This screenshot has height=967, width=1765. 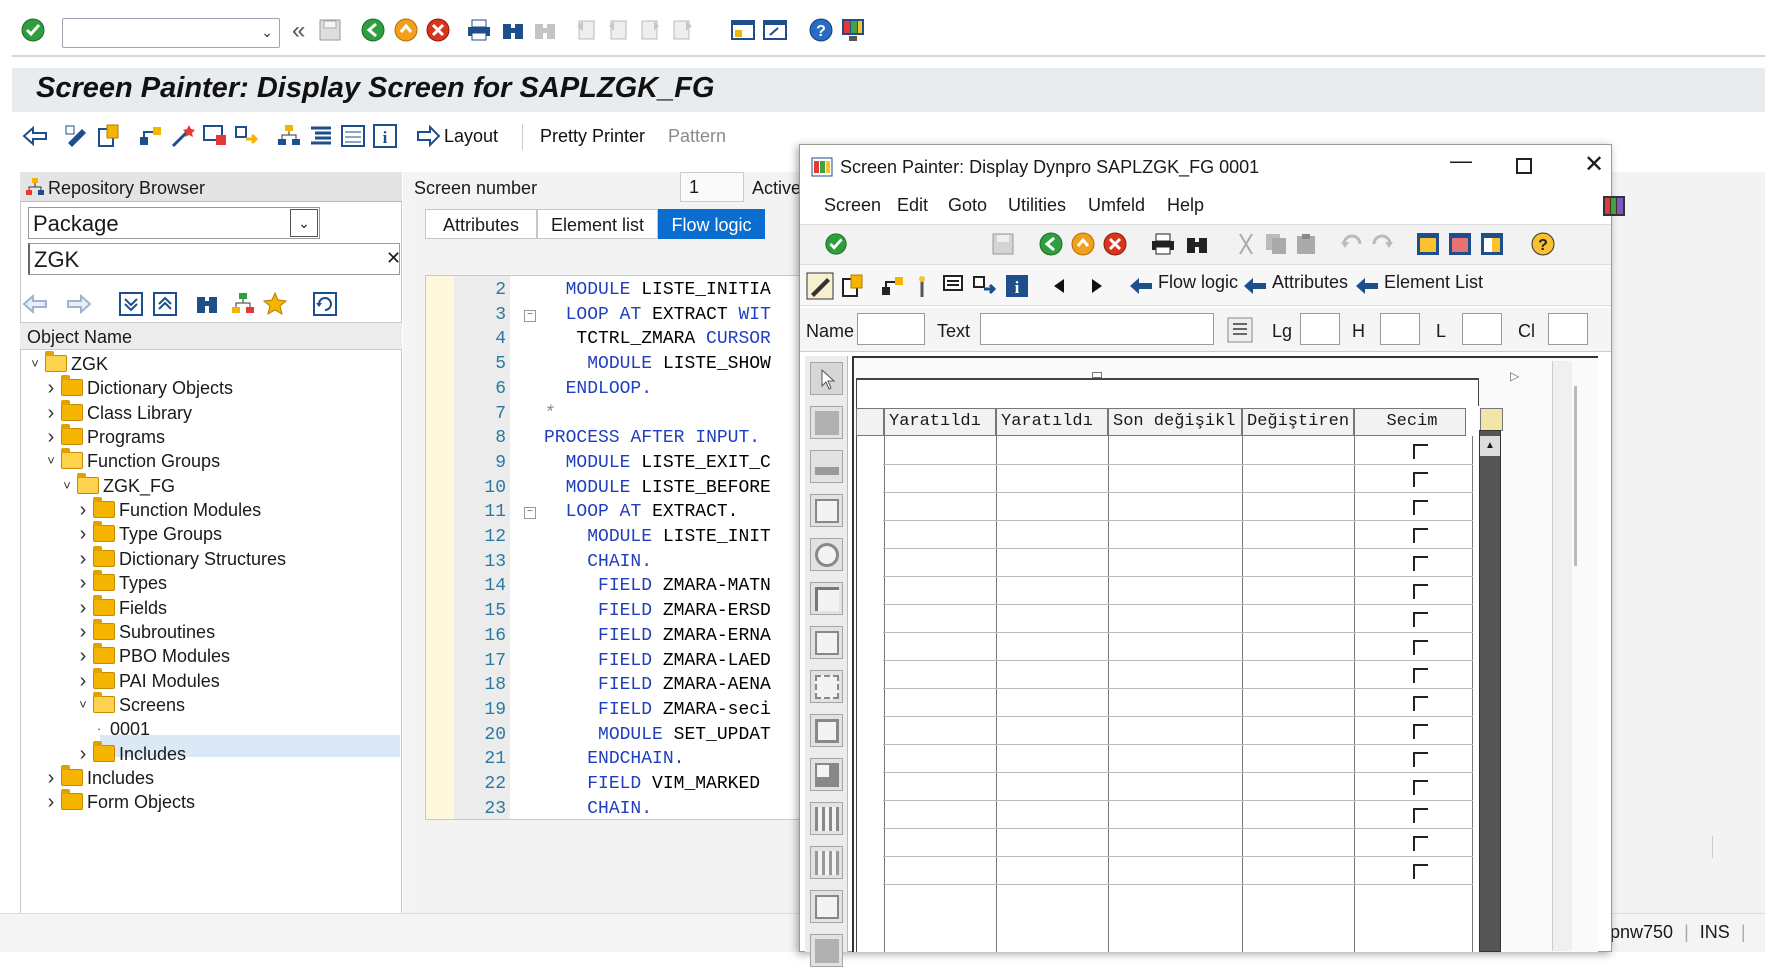 What do you see at coordinates (1568, 329) in the screenshot?
I see `column-field` at bounding box center [1568, 329].